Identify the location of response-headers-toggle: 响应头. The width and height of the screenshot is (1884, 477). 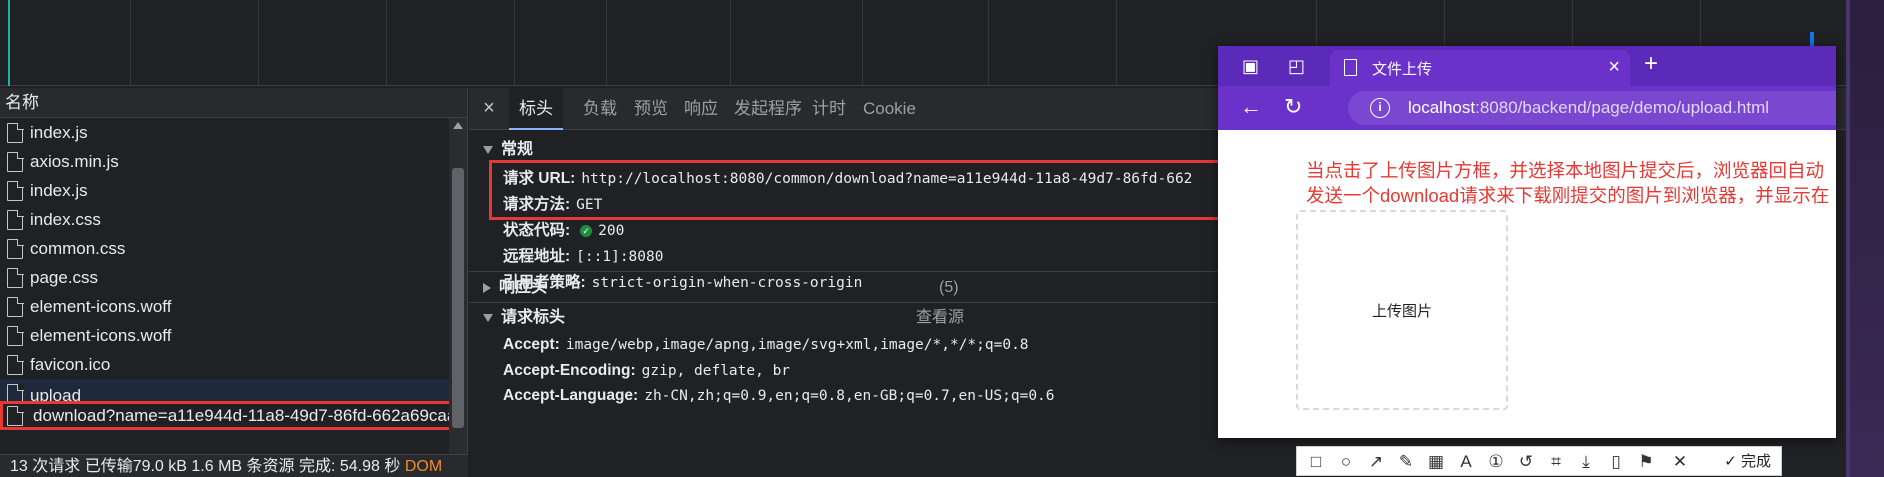
(515, 288).